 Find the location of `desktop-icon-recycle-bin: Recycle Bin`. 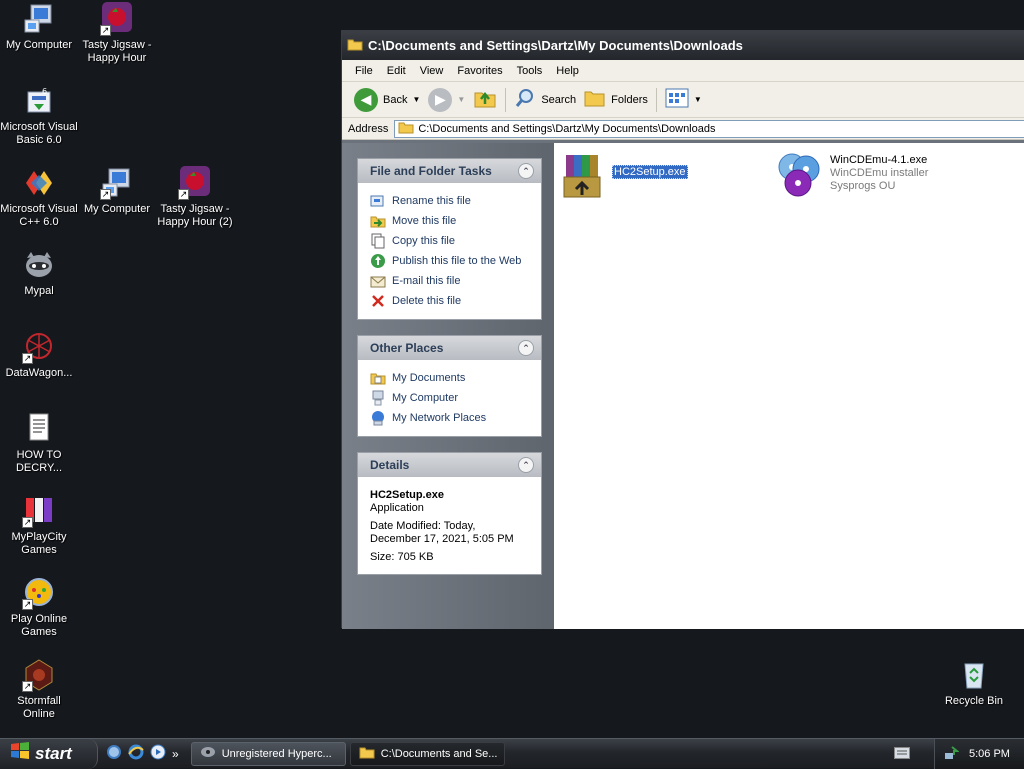

desktop-icon-recycle-bin: Recycle Bin is located at coordinates (974, 683).